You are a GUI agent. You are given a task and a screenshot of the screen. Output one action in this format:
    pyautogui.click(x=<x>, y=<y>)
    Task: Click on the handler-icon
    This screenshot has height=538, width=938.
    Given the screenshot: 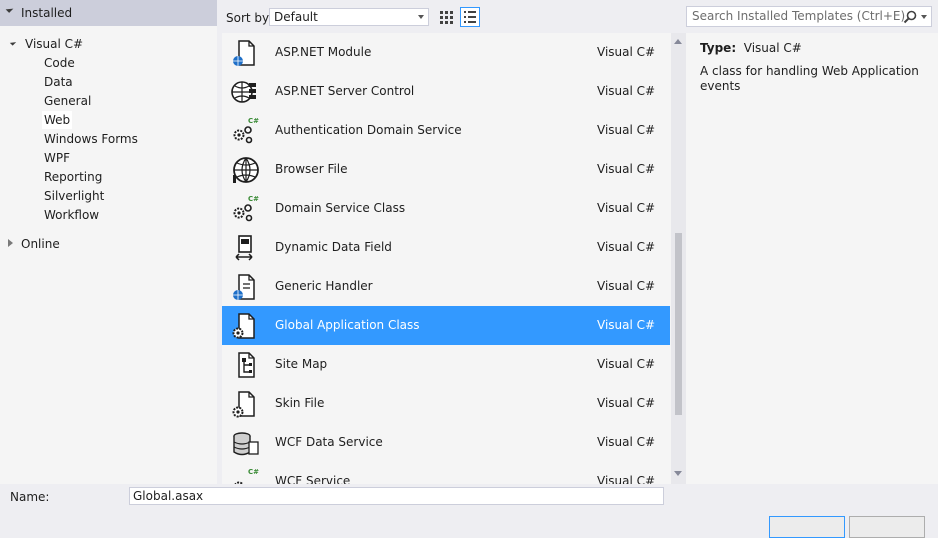 What is the action you would take?
    pyautogui.click(x=245, y=287)
    